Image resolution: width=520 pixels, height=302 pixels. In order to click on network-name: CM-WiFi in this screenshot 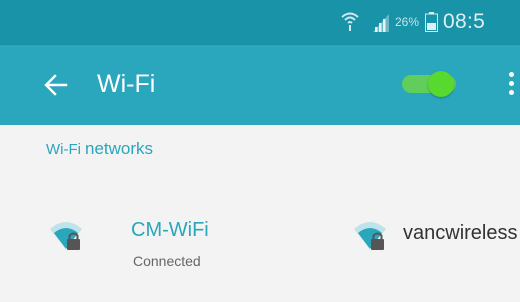, I will do `click(170, 230)`.